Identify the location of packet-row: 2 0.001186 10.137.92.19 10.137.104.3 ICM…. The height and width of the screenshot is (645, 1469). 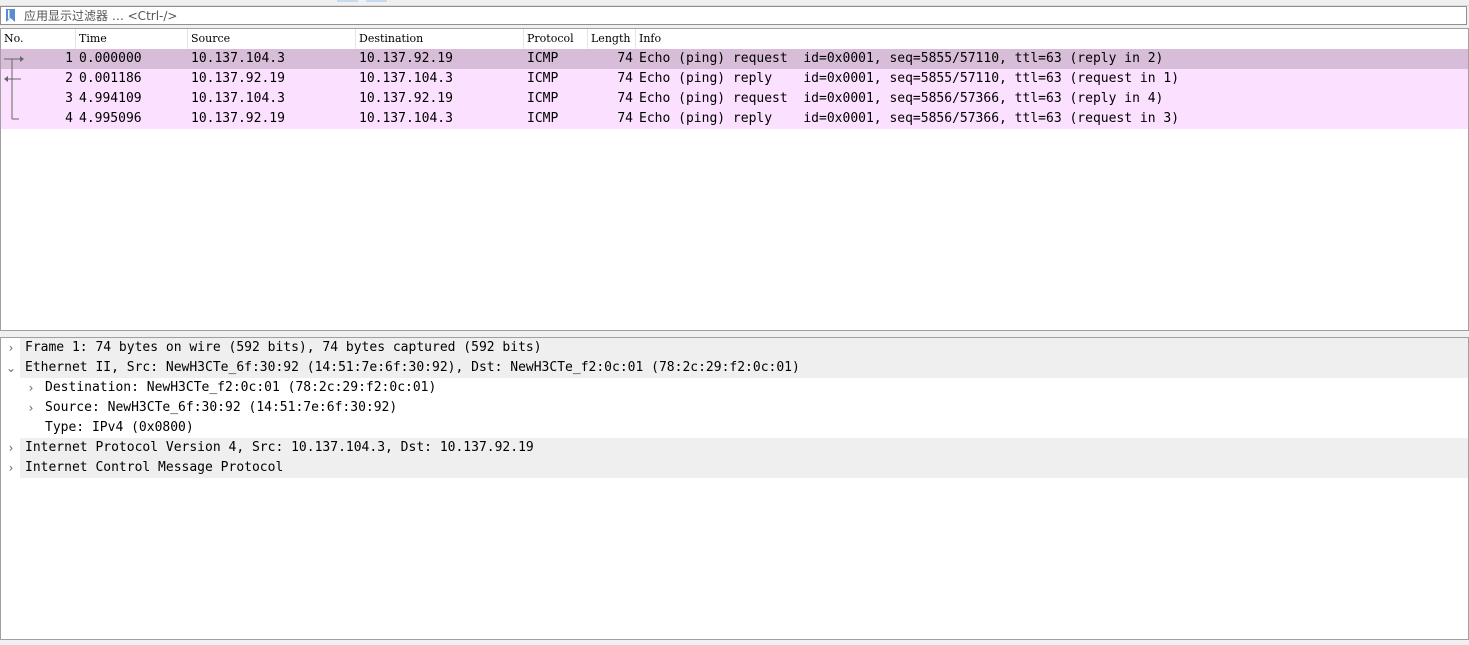
(734, 79).